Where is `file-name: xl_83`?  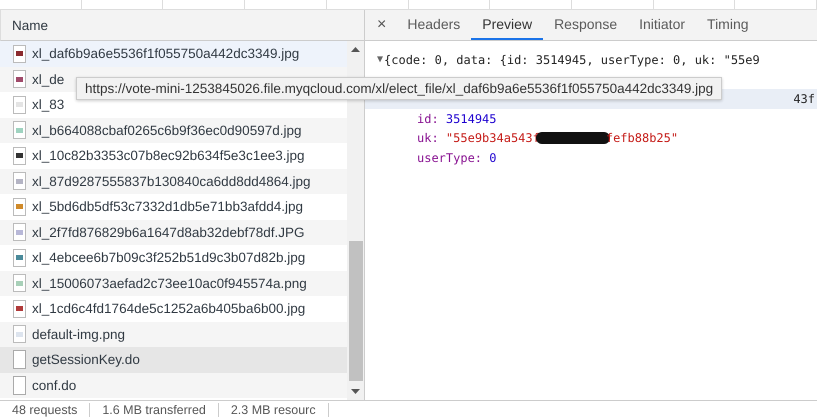
file-name: xl_83 is located at coordinates (48, 104).